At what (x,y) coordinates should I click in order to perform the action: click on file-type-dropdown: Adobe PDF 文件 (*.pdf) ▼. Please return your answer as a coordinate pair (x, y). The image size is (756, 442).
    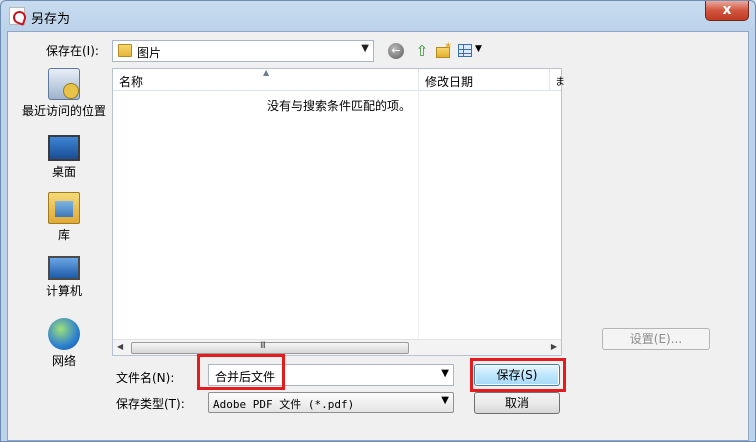
    Looking at the image, I should click on (331, 402).